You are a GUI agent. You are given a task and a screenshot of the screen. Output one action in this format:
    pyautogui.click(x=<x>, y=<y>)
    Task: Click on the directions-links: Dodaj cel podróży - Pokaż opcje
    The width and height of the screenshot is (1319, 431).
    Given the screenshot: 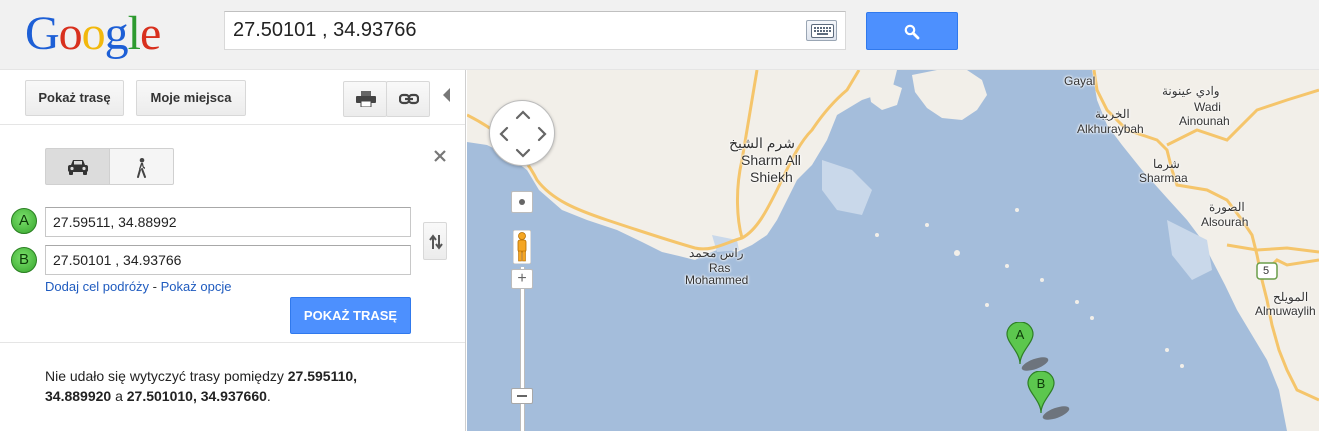 What is the action you would take?
    pyautogui.click(x=138, y=286)
    